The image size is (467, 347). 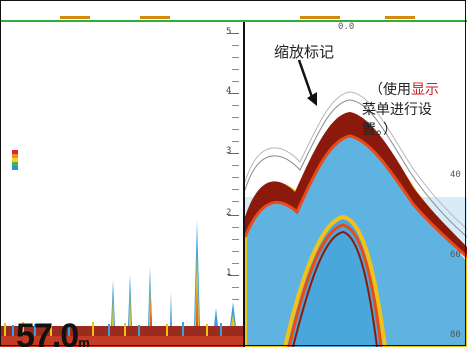 What do you see at coordinates (84, 341) in the screenshot?
I see `depth-unit: m` at bounding box center [84, 341].